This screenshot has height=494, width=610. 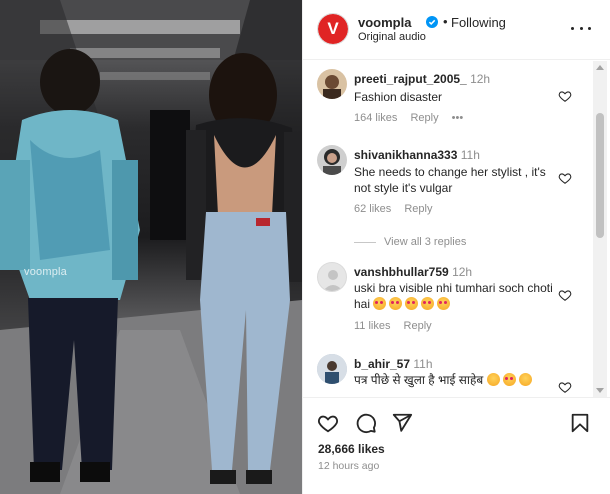 What do you see at coordinates (328, 423) in the screenshot?
I see `heart-icon` at bounding box center [328, 423].